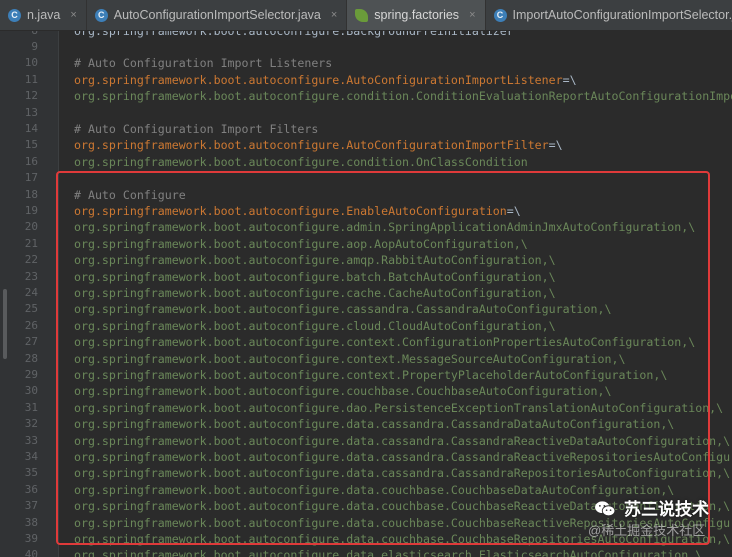  What do you see at coordinates (196, 129) in the screenshot?
I see `comment-line: # Auto Configuration Import Filters` at bounding box center [196, 129].